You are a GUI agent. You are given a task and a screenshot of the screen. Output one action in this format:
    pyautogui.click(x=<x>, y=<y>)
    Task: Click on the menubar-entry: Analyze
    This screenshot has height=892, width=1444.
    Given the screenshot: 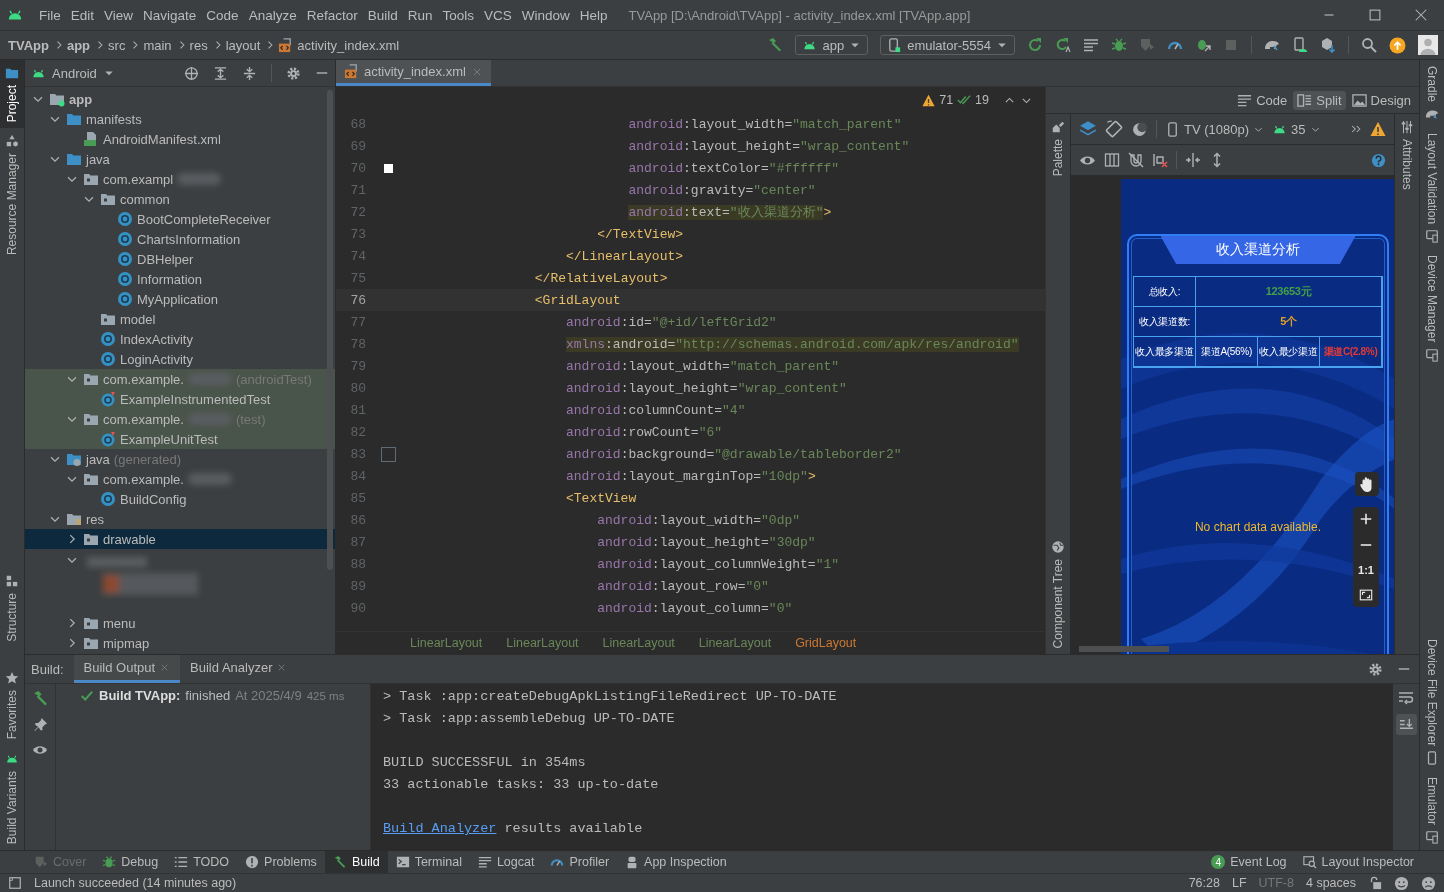 What is the action you would take?
    pyautogui.click(x=272, y=15)
    